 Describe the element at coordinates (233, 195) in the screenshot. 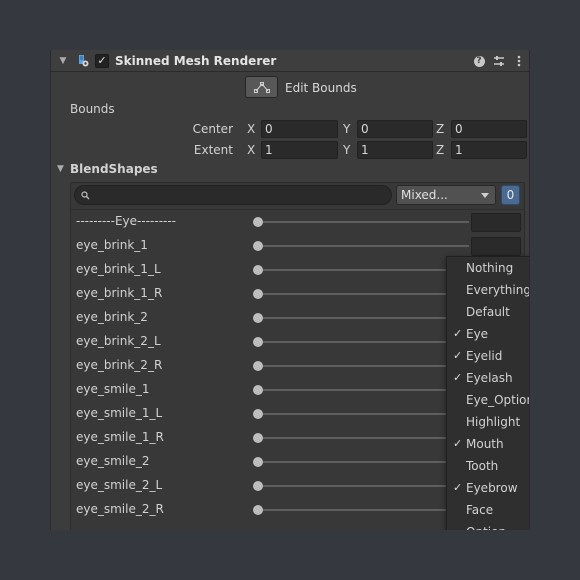

I see `search-input` at that location.